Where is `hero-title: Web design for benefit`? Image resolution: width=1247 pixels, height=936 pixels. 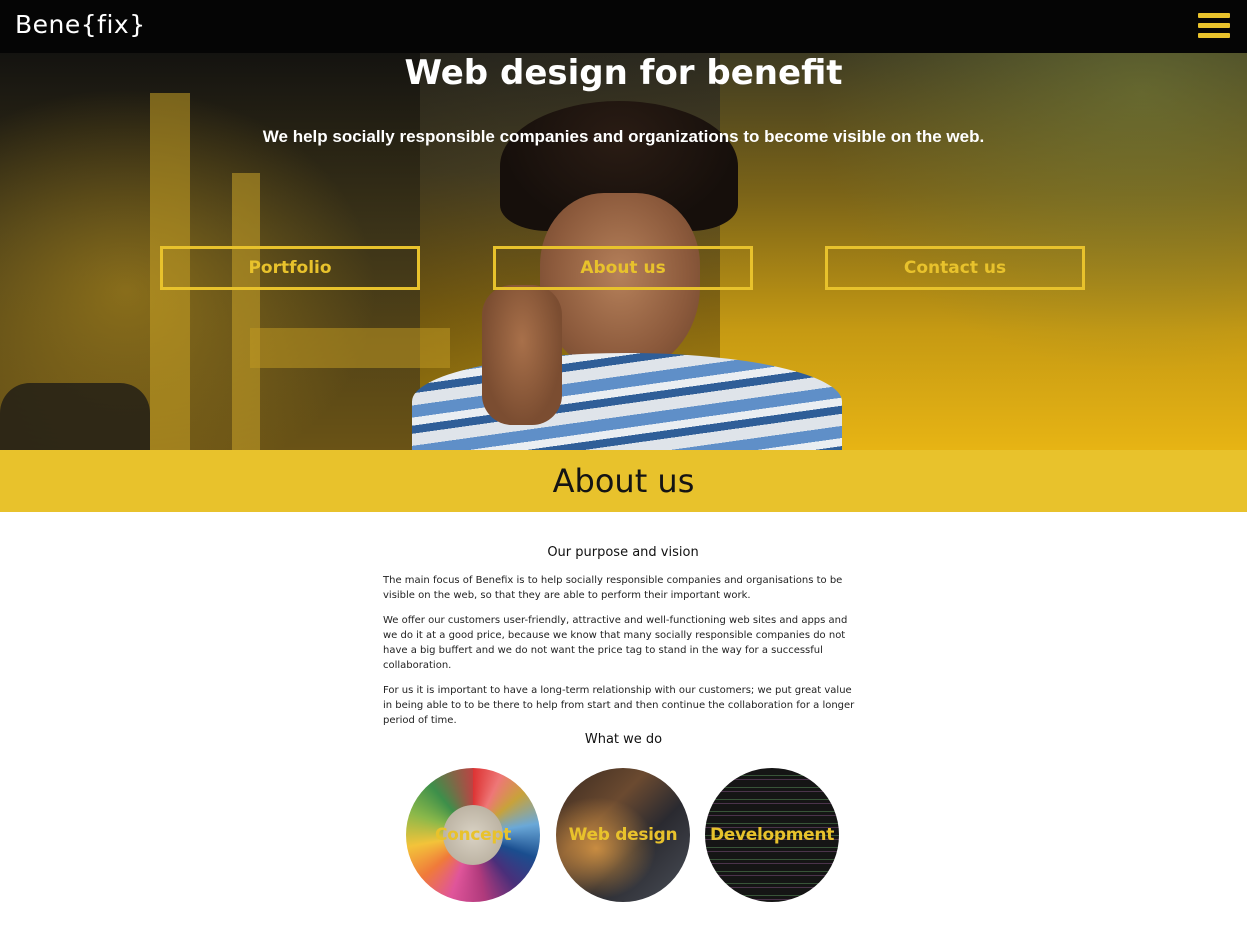 hero-title: Web design for benefit is located at coordinates (623, 73).